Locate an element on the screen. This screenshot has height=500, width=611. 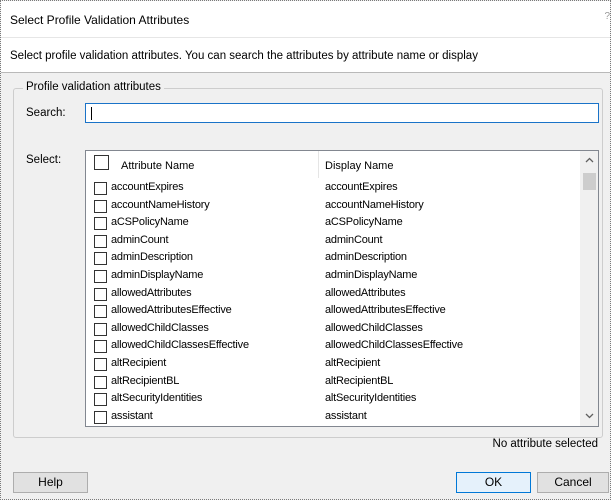
list-item: accountNameHistory accountNameHistory is located at coordinates (333, 206).